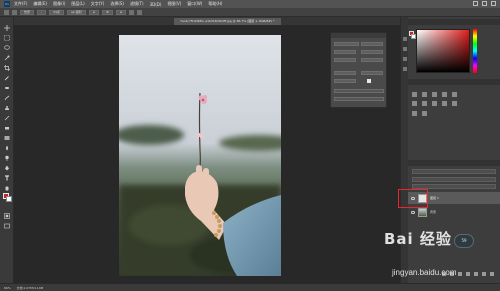 The width and height of the screenshot is (500, 291). Describe the element at coordinates (7, 68) in the screenshot. I see `crop-tool-icon` at that location.